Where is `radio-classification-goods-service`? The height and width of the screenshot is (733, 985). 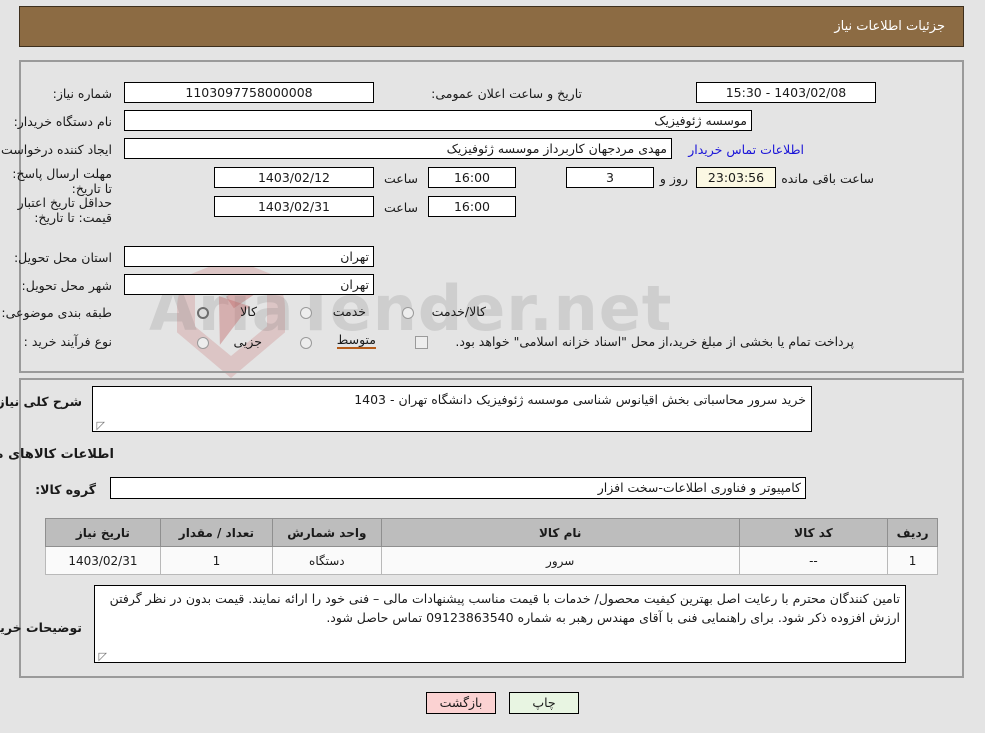 radio-classification-goods-service is located at coordinates (409, 313).